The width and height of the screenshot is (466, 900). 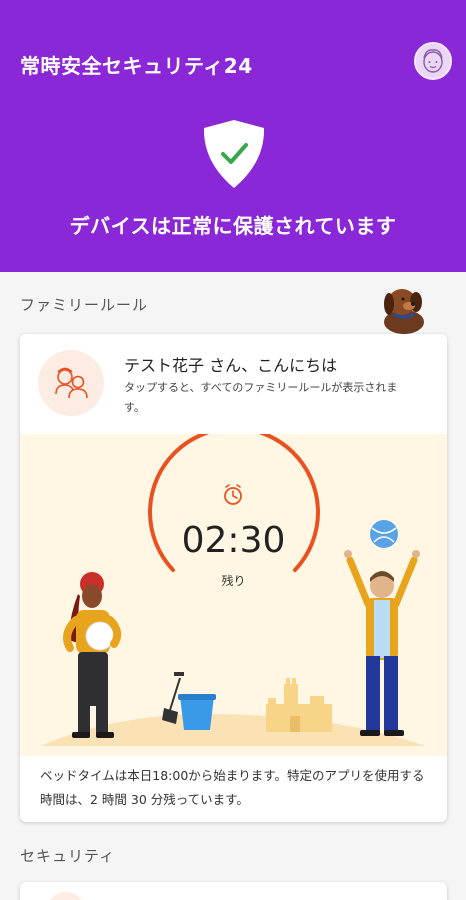 What do you see at coordinates (68, 856) in the screenshot?
I see `security-heading: セキュリティ` at bounding box center [68, 856].